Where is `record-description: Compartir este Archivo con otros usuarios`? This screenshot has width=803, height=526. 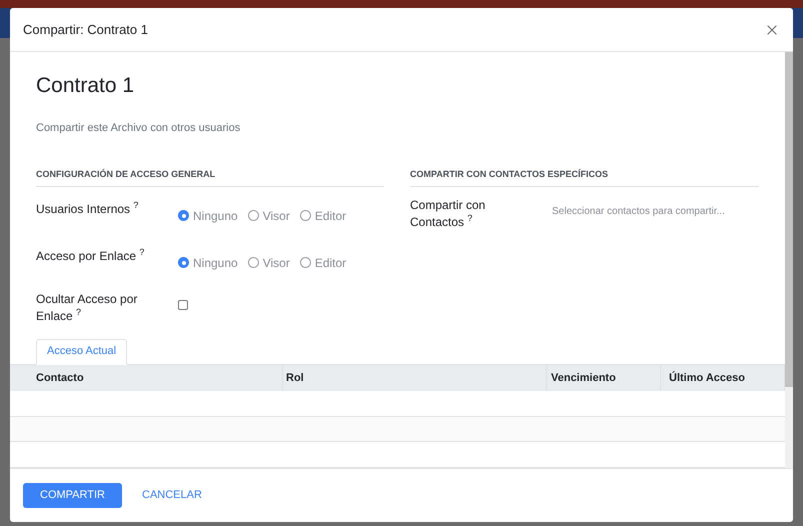
record-description: Compartir este Archivo con otros usuarios is located at coordinates (139, 128).